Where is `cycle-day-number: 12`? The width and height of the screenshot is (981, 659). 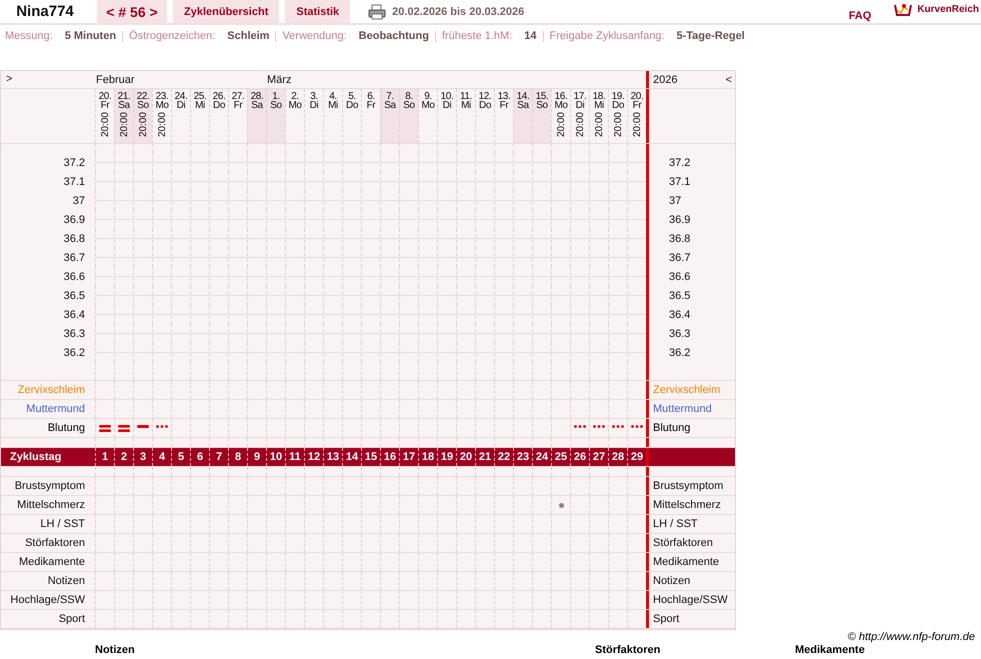 cycle-day-number: 12 is located at coordinates (313, 457).